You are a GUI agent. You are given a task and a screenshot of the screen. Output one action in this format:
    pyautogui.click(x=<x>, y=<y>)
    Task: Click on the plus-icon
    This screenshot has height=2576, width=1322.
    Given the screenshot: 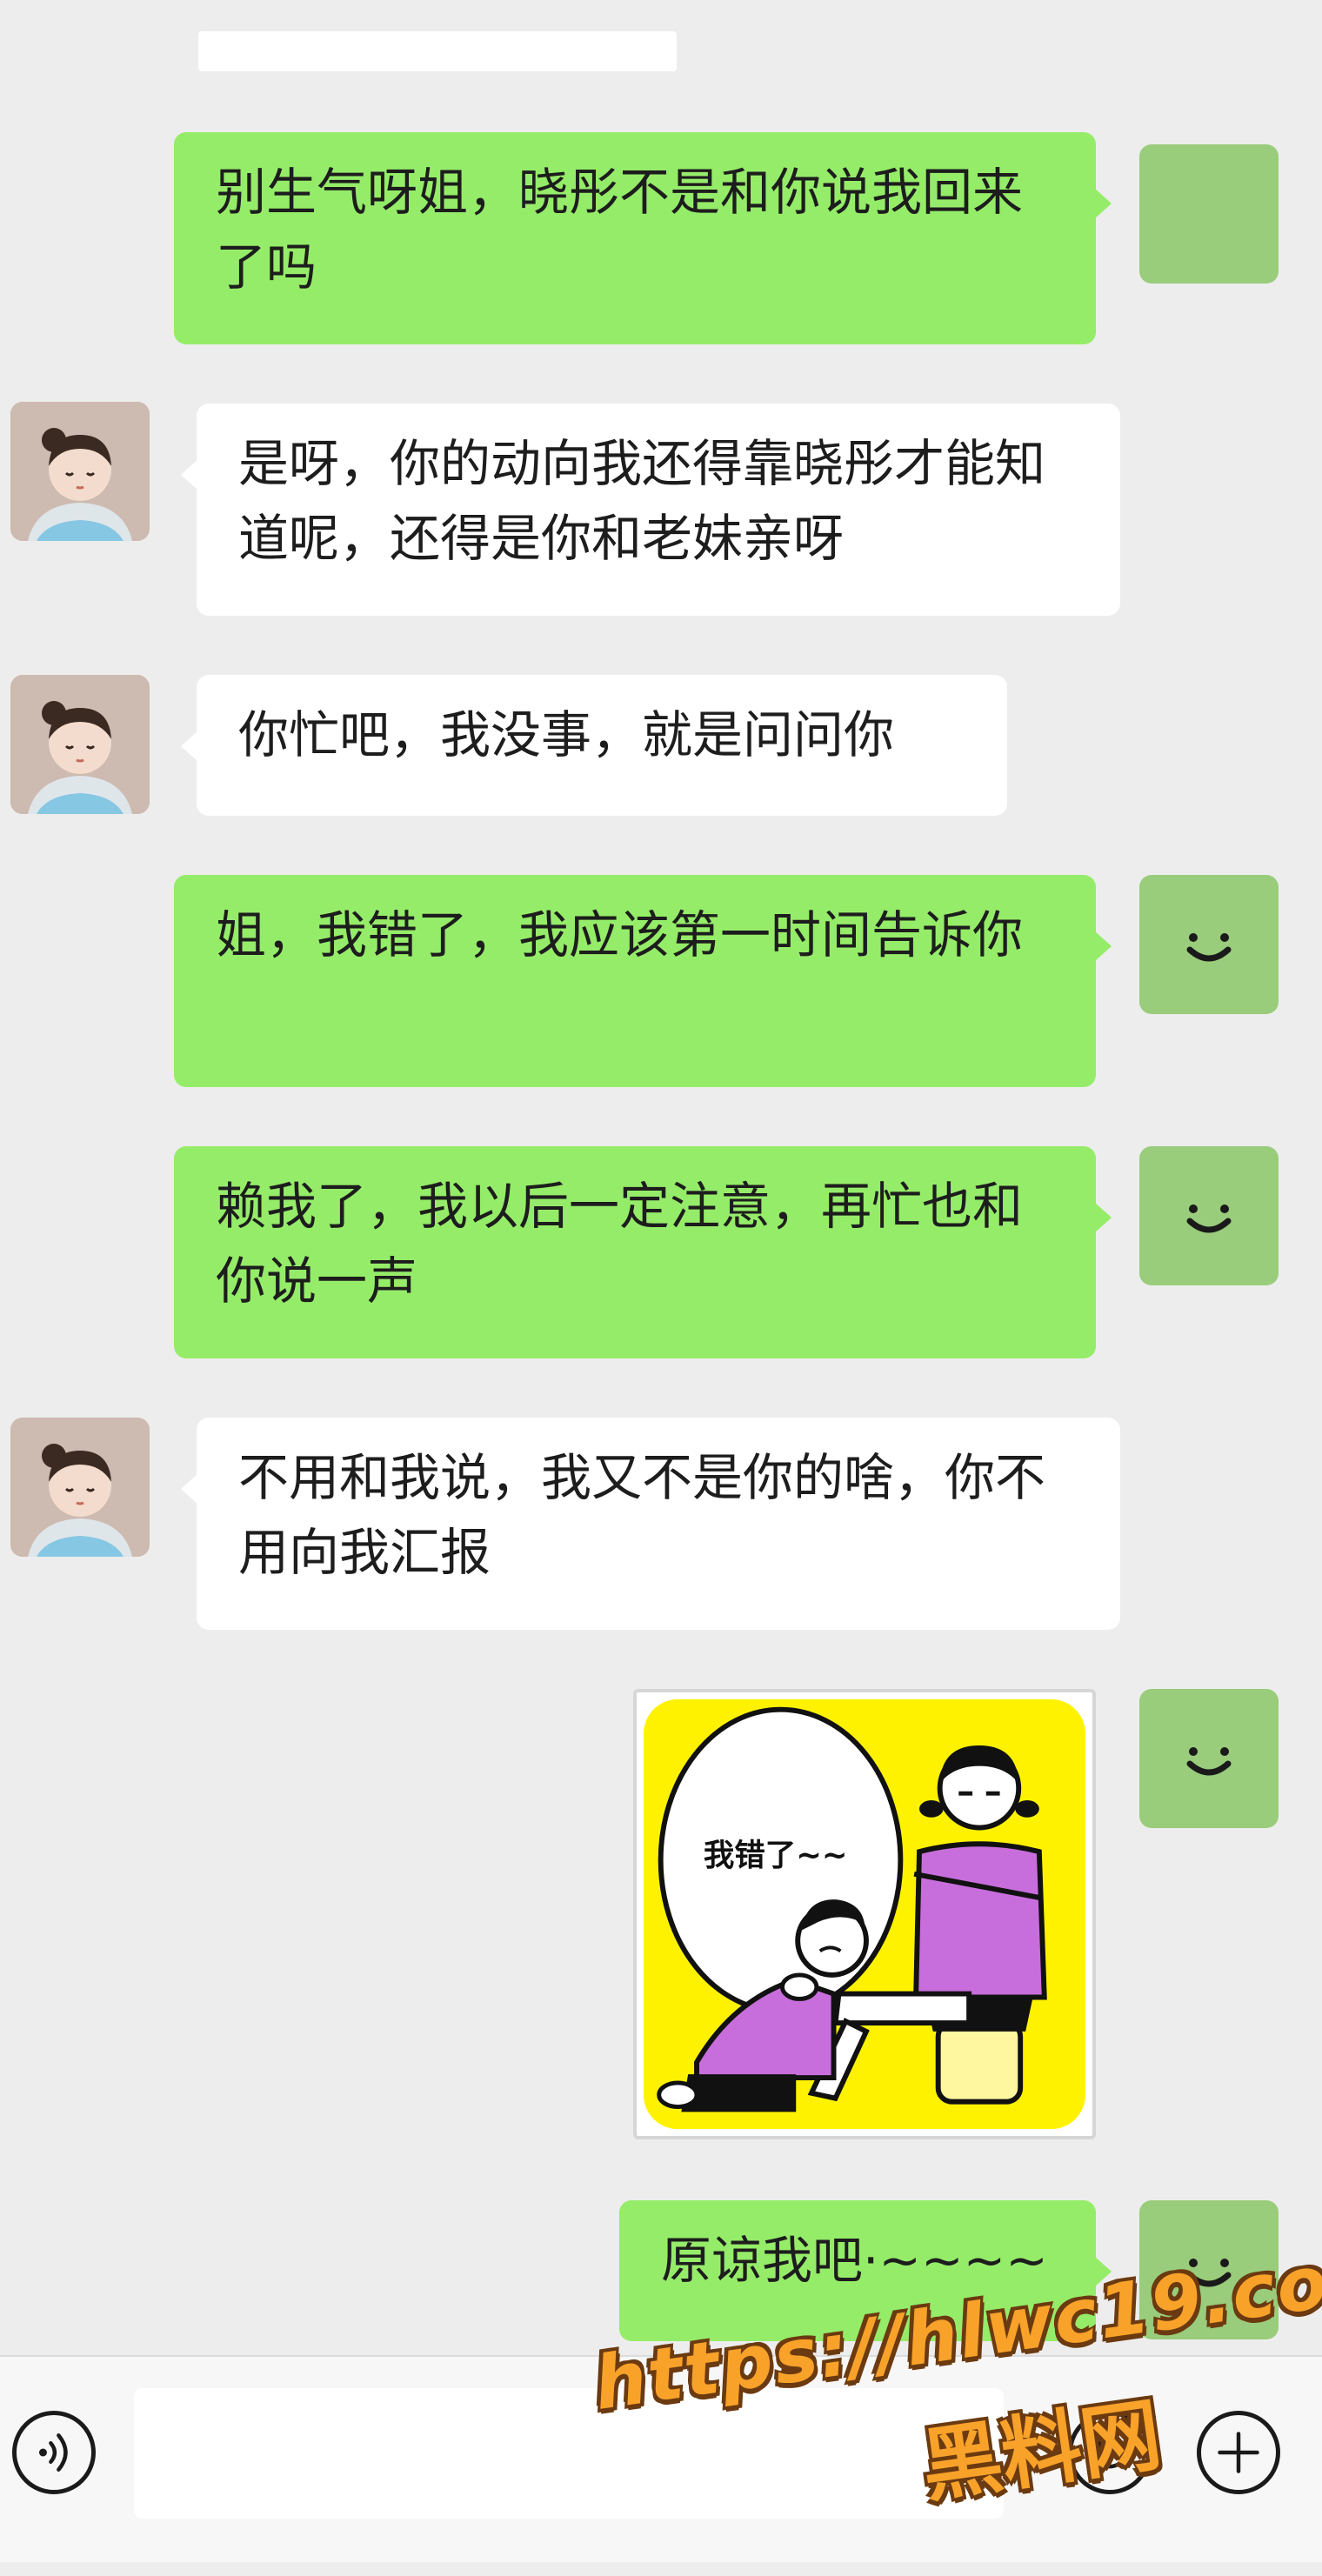 What is the action you would take?
    pyautogui.click(x=1238, y=2452)
    